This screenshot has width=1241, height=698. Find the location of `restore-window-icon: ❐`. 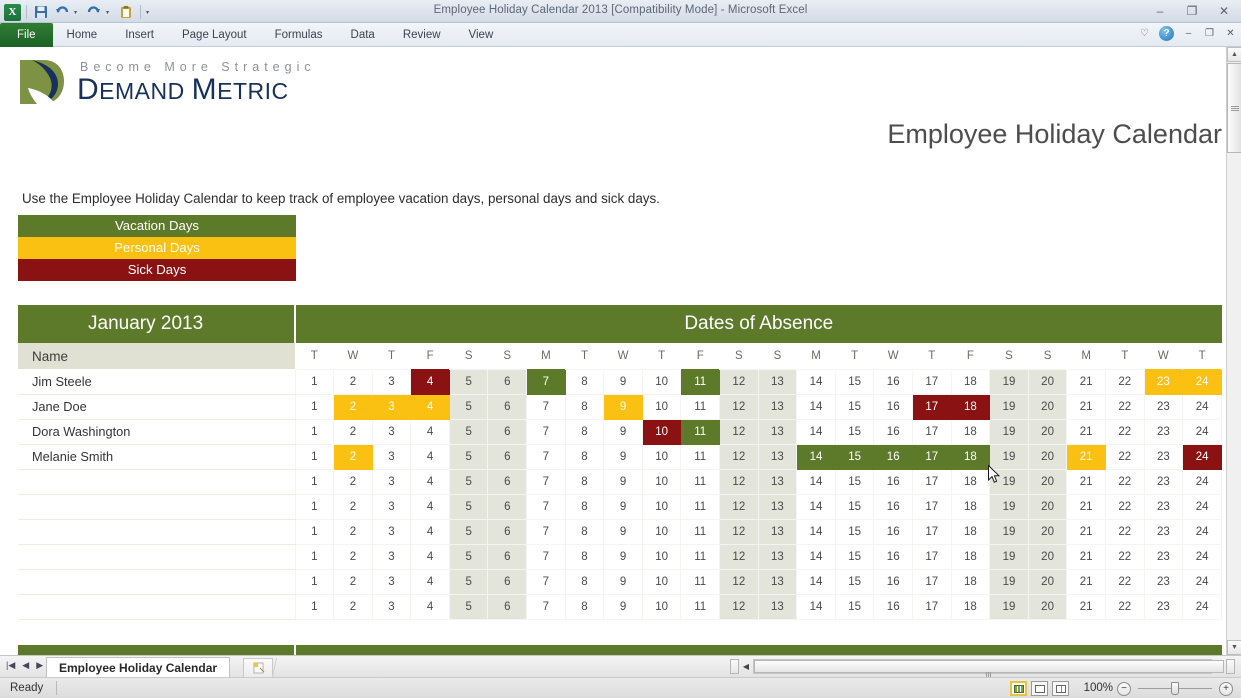

restore-window-icon: ❐ is located at coordinates (1209, 33).